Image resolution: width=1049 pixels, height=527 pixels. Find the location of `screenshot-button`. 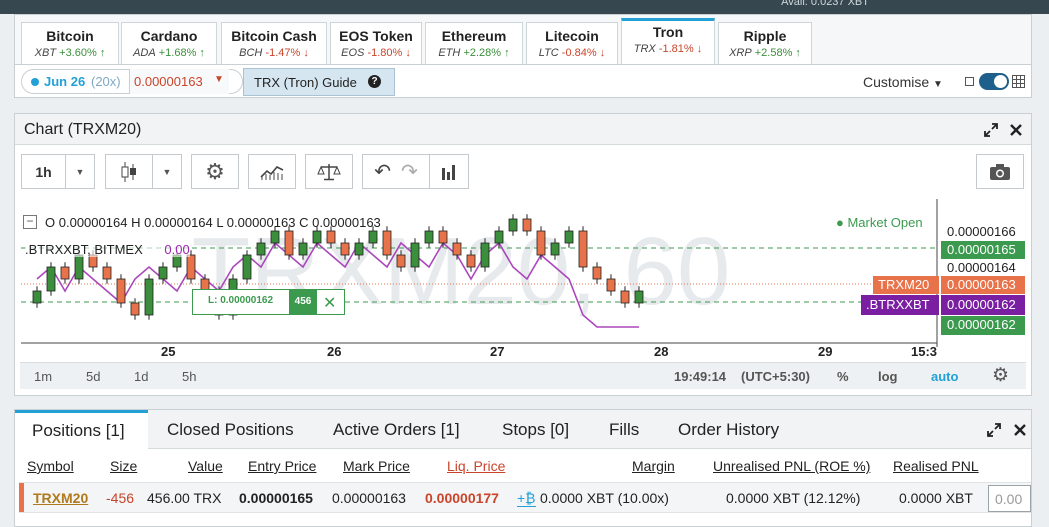

screenshot-button is located at coordinates (1000, 171).